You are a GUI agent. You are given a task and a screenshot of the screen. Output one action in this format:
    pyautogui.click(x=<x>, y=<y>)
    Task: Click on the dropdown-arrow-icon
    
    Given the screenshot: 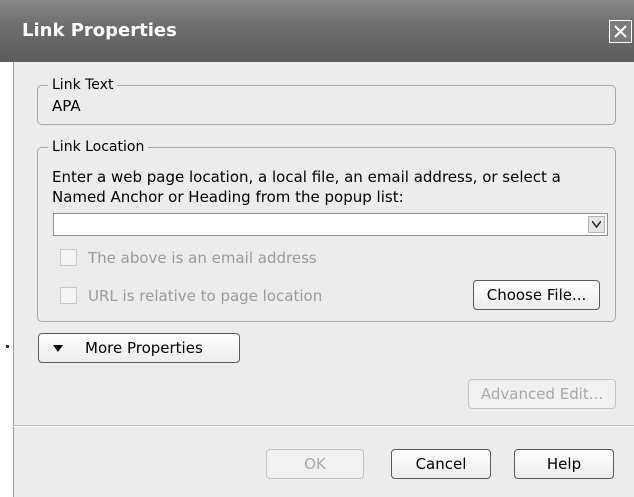 What is the action you would take?
    pyautogui.click(x=596, y=224)
    